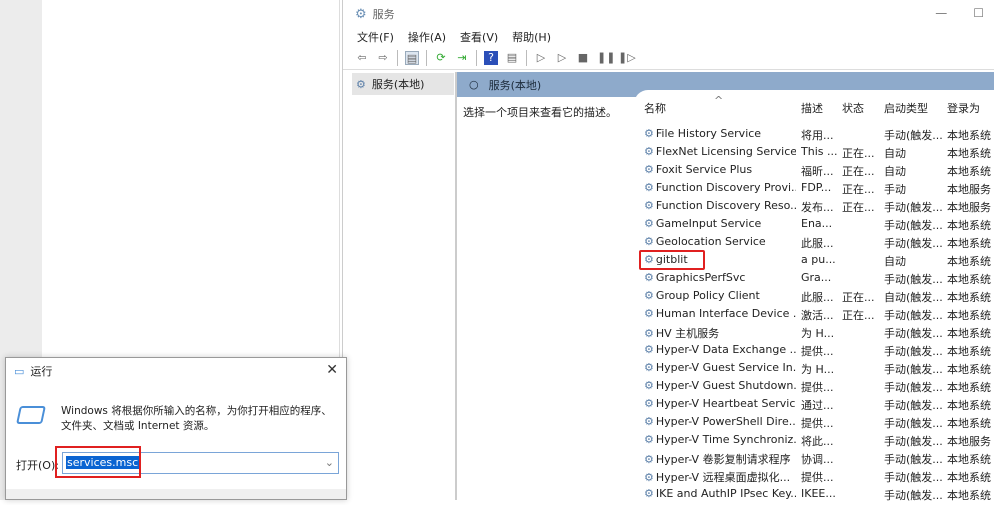  I want to click on resume-icon: ❚▷, so click(627, 58).